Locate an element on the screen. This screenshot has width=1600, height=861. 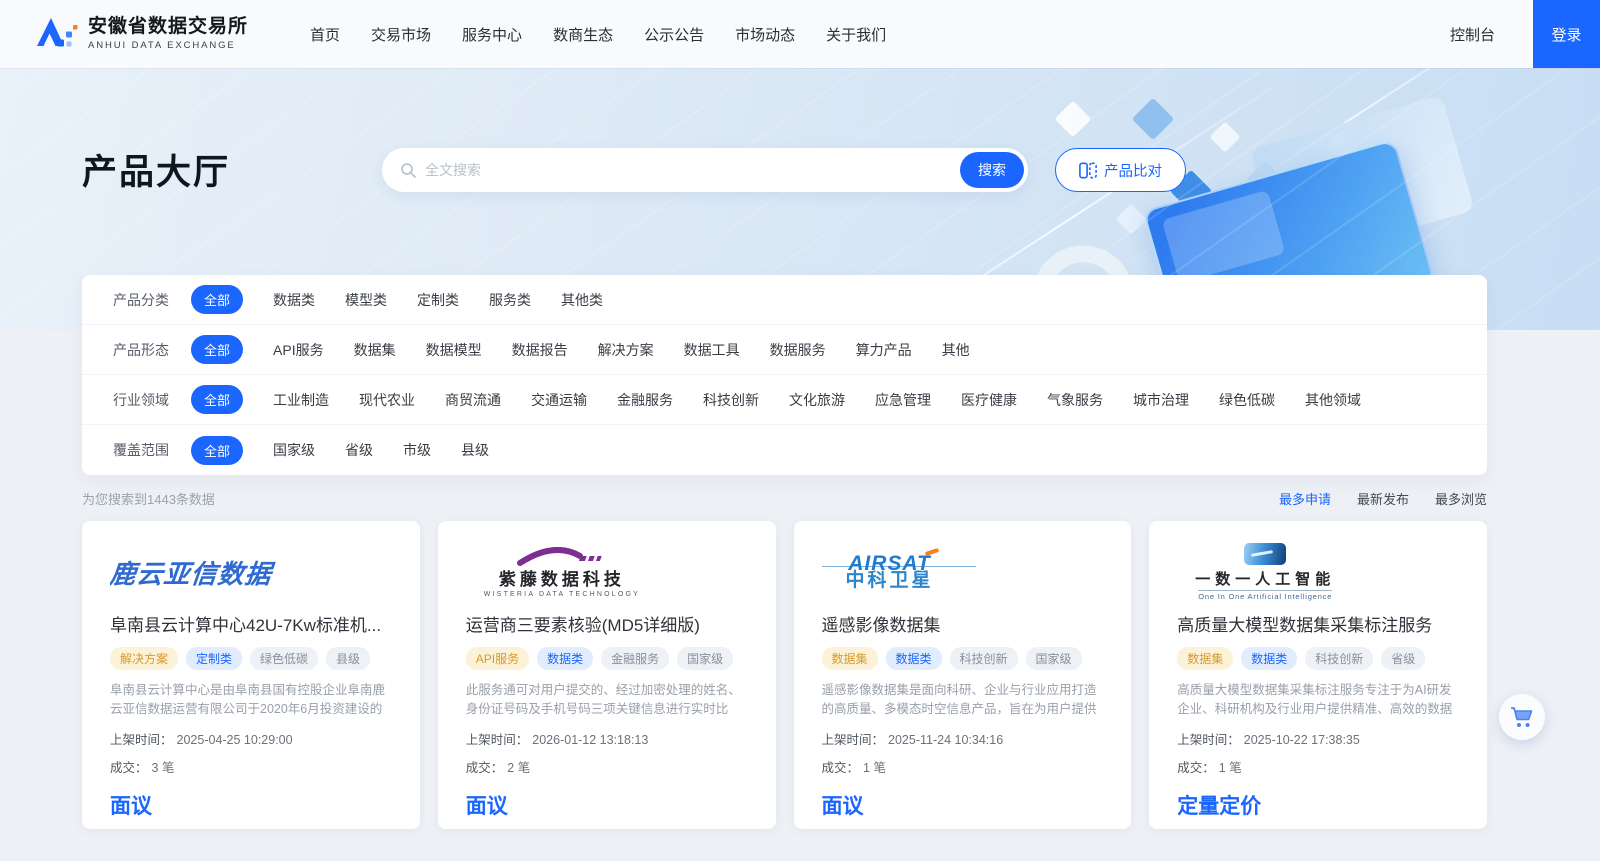
product-title: 遥感影像数据集 is located at coordinates (963, 623).